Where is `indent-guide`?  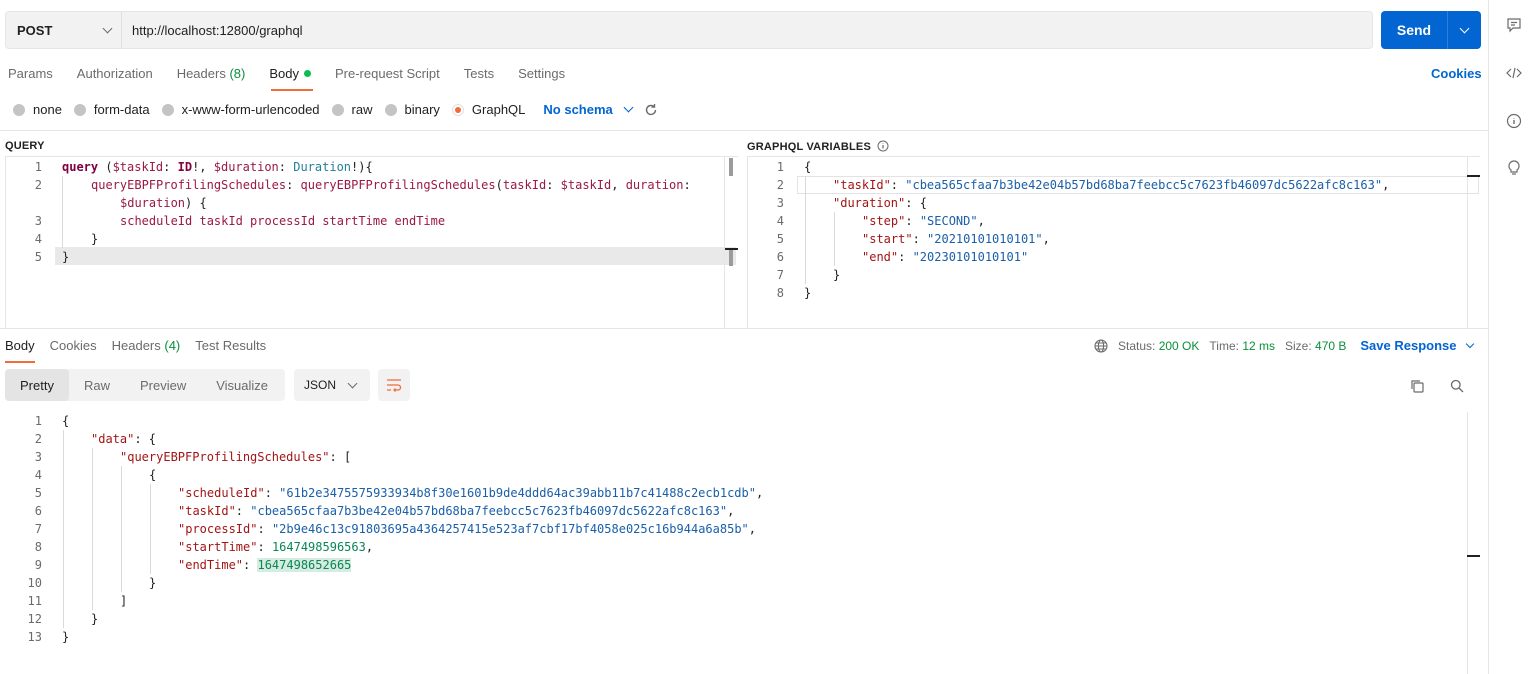
indent-guide is located at coordinates (805, 230).